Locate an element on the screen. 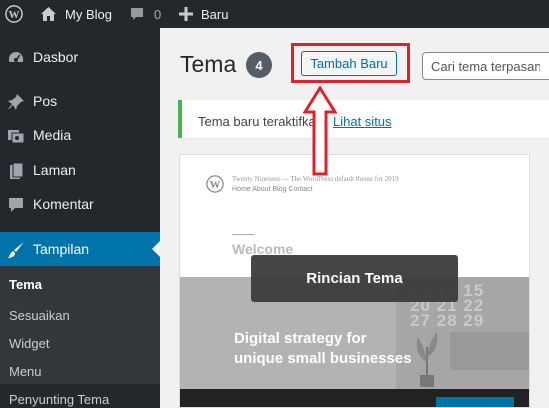  active-indicator is located at coordinates (156, 249).